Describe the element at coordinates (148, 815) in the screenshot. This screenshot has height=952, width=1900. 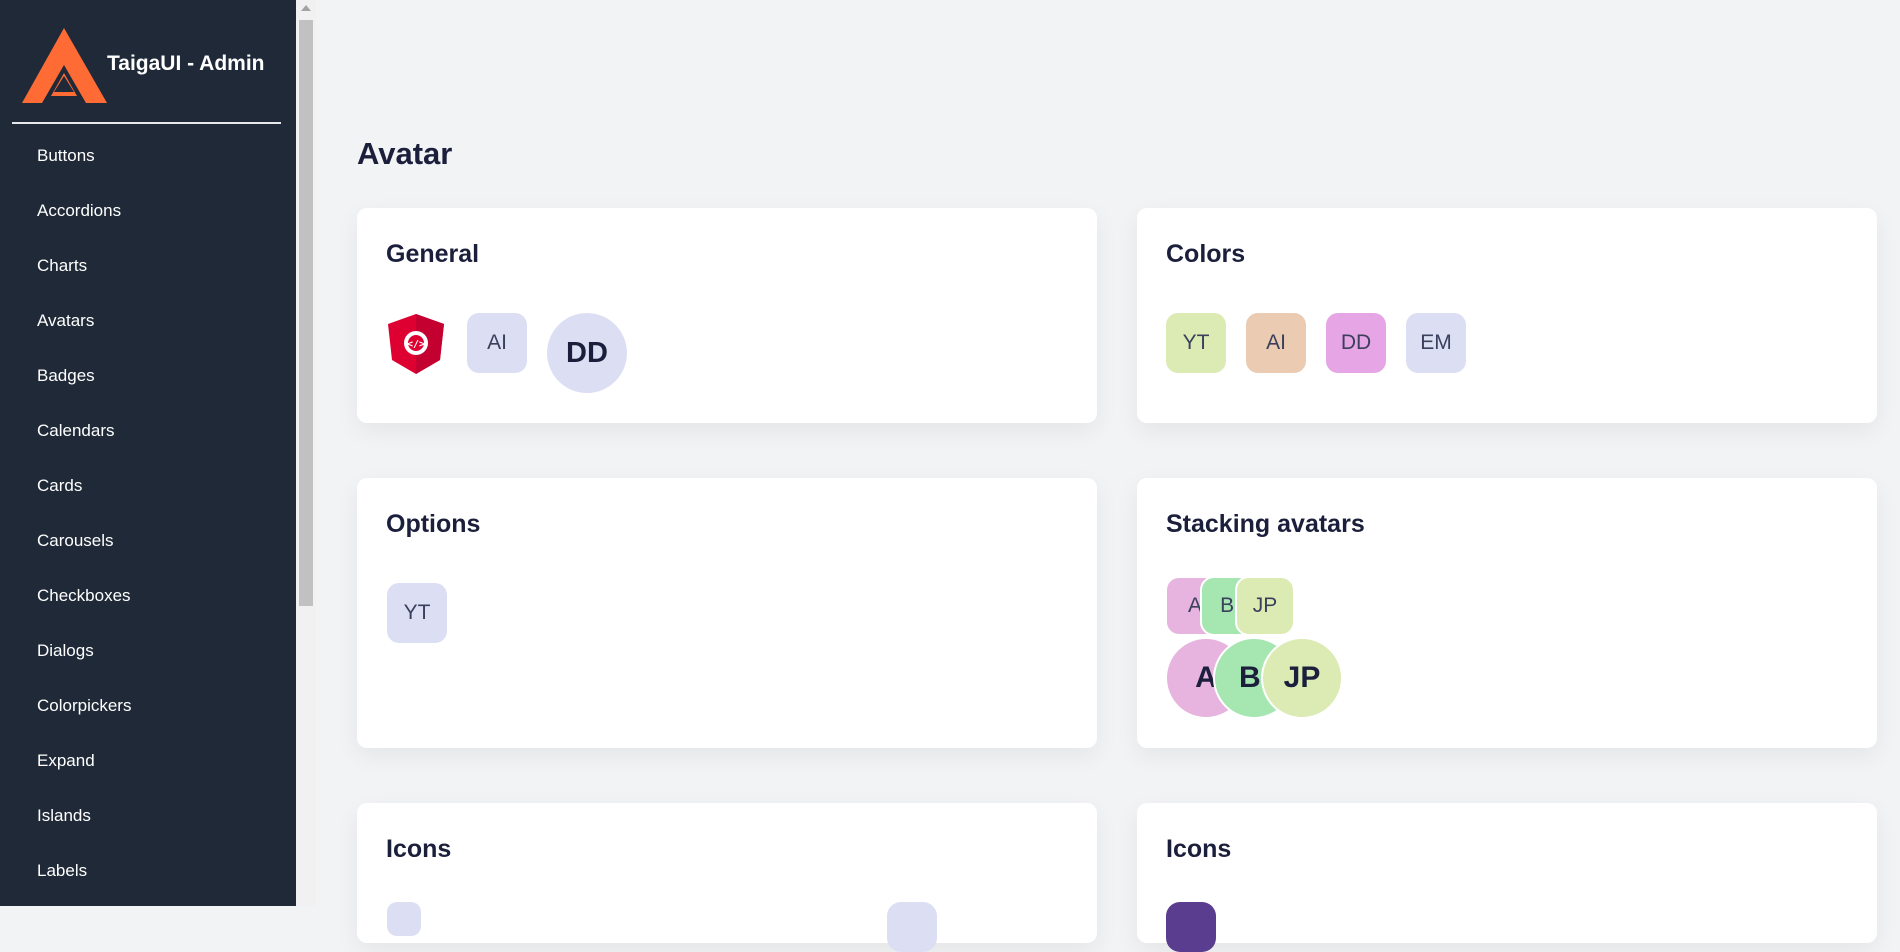
I see `sidebar-item-islands: Islands` at that location.